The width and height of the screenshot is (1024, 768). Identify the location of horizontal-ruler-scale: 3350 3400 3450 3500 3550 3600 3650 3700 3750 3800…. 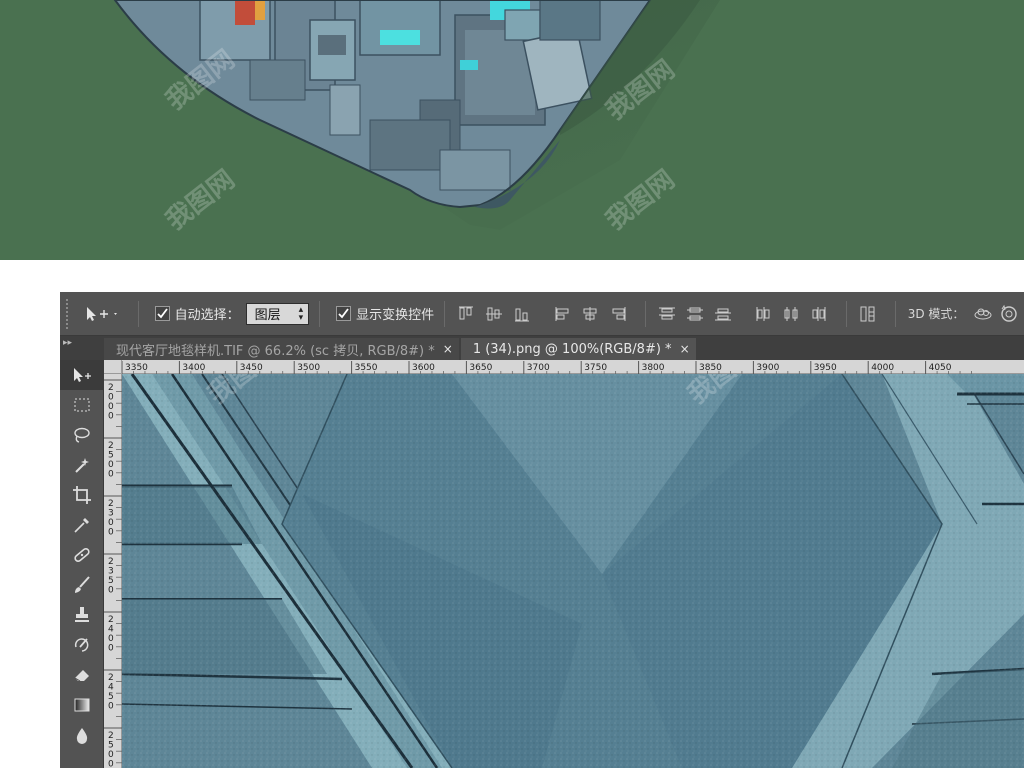
(546, 368).